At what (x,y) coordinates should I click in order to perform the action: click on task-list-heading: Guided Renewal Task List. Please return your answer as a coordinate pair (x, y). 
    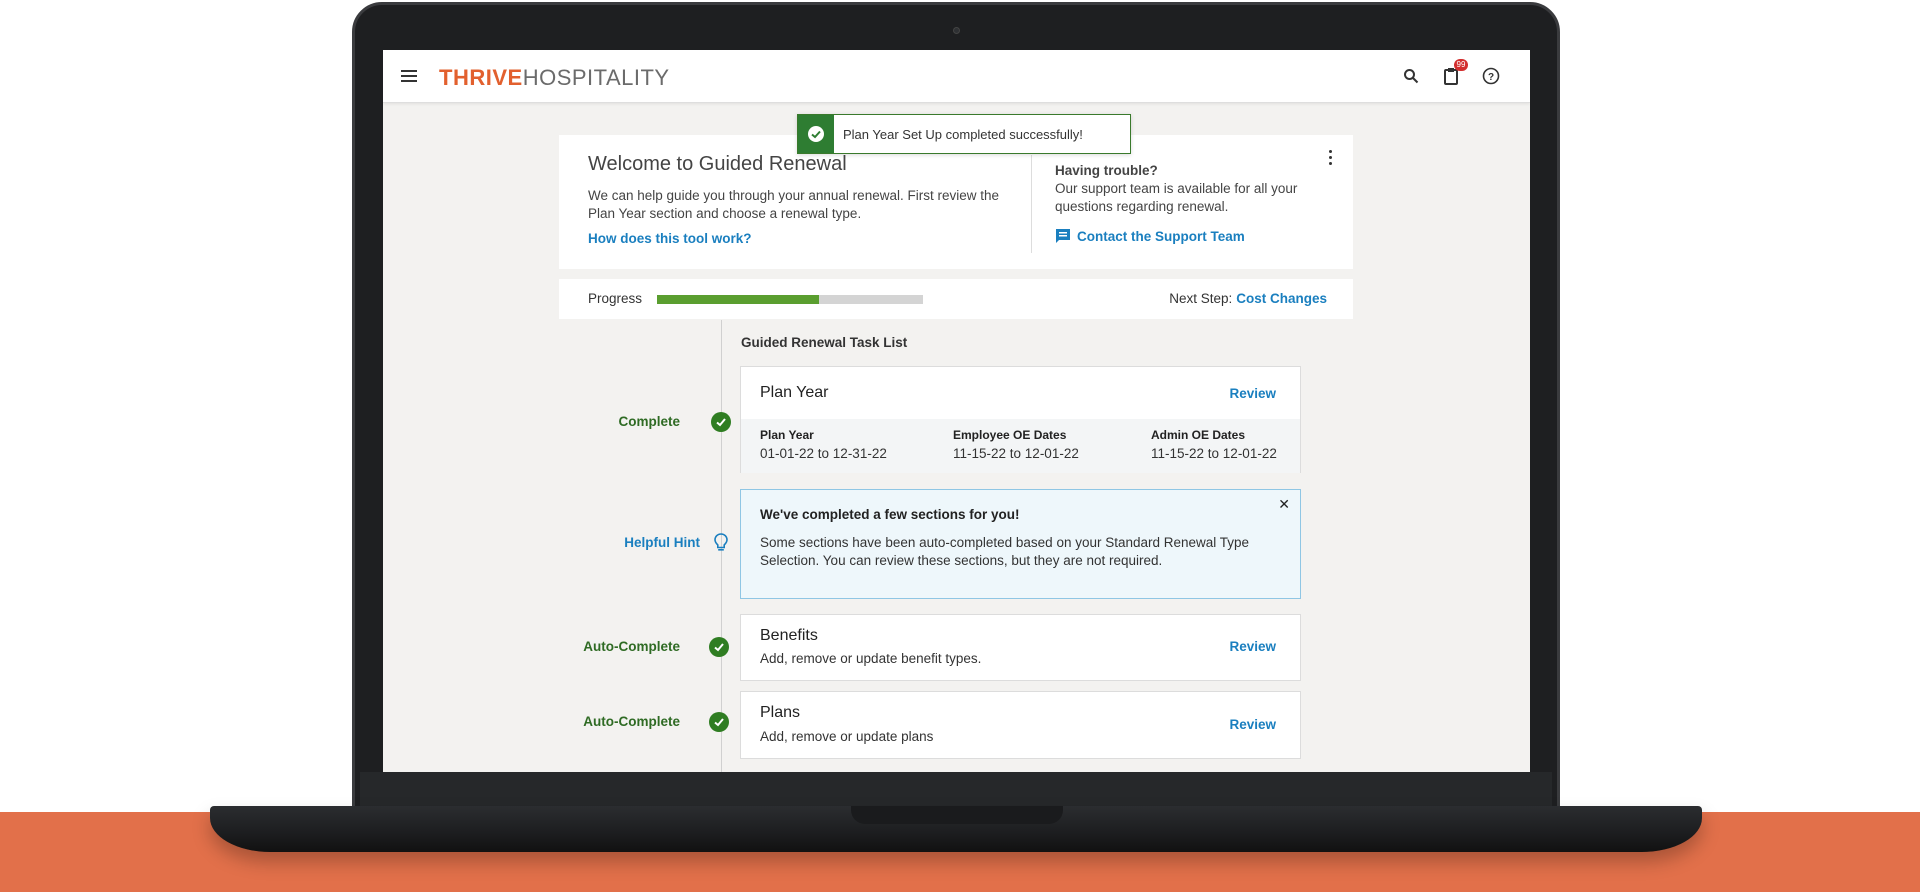
    Looking at the image, I should click on (824, 342).